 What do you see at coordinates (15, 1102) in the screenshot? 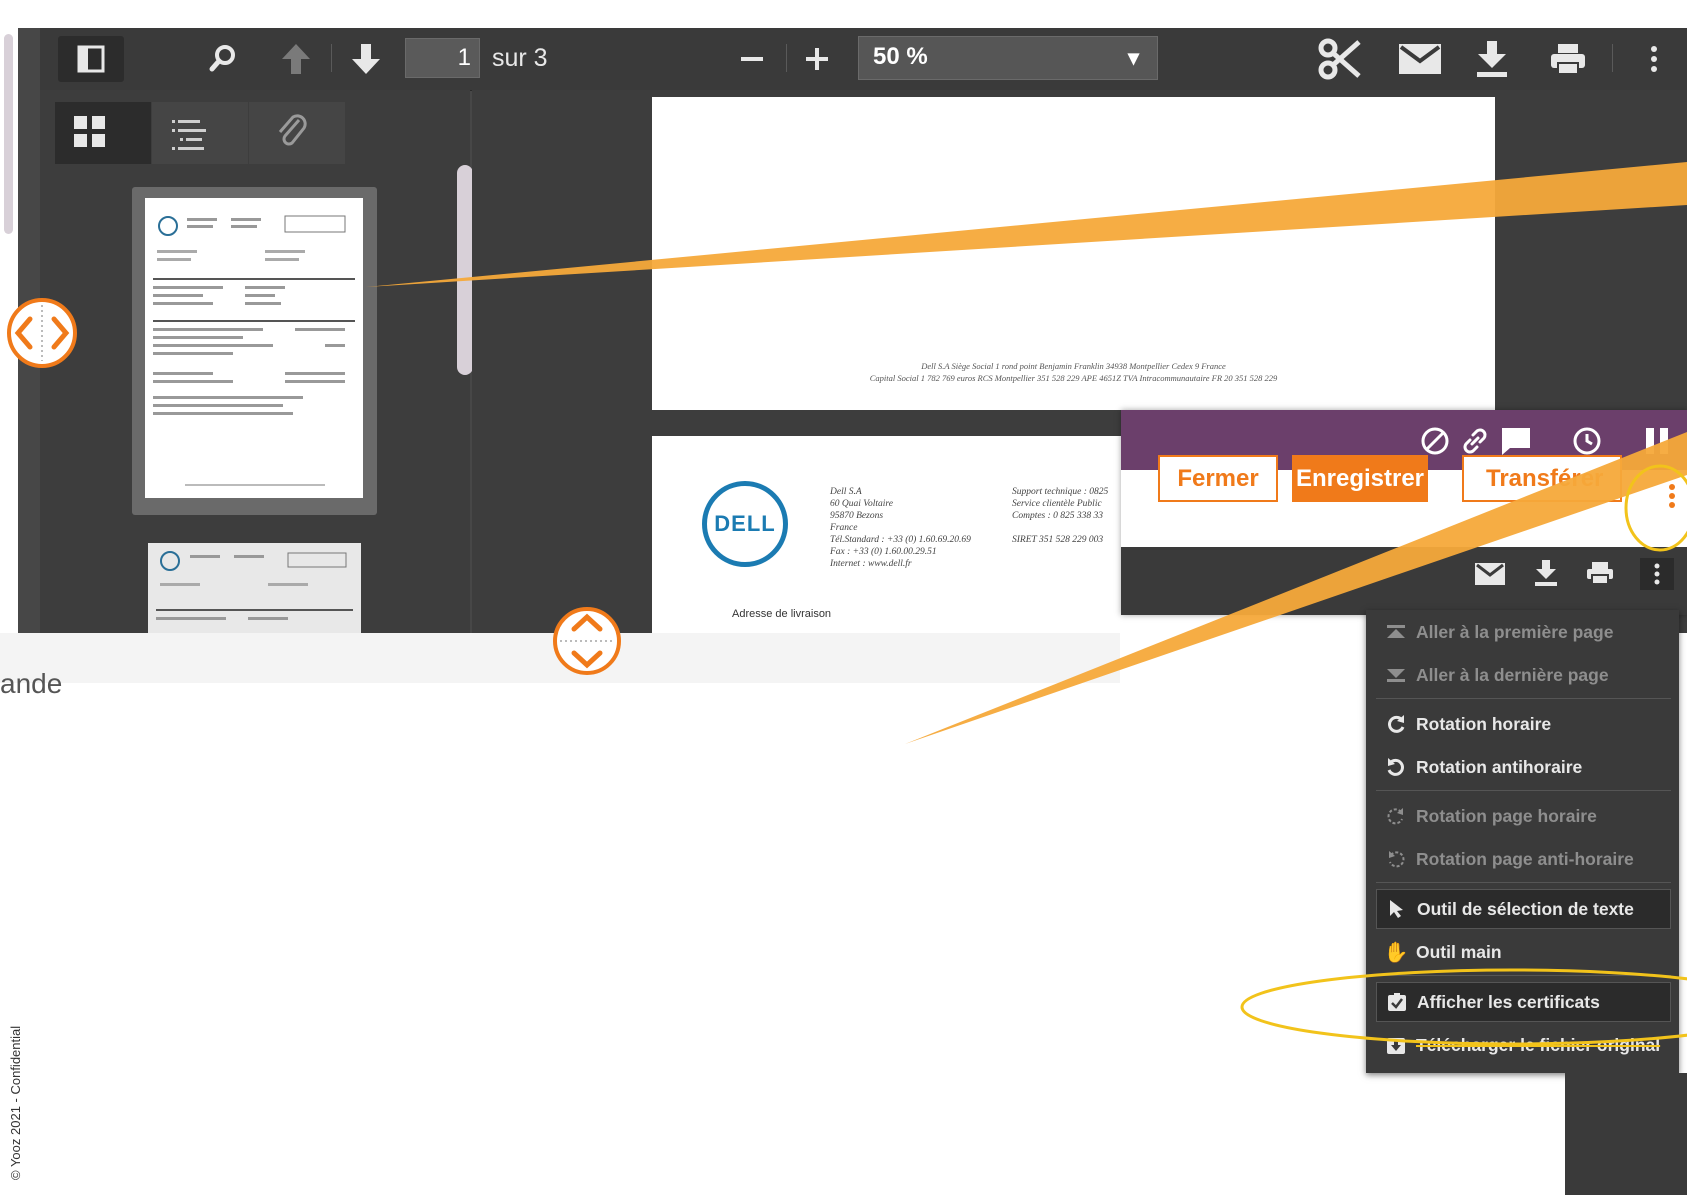
I see `confidential-notice: © Yooz 2021 - Confidential` at bounding box center [15, 1102].